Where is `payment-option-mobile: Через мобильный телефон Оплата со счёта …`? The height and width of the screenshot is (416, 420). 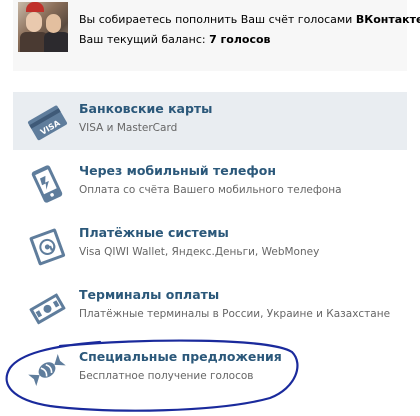 payment-option-mobile: Через мобильный телефон Оплата со счёта … is located at coordinates (210, 183).